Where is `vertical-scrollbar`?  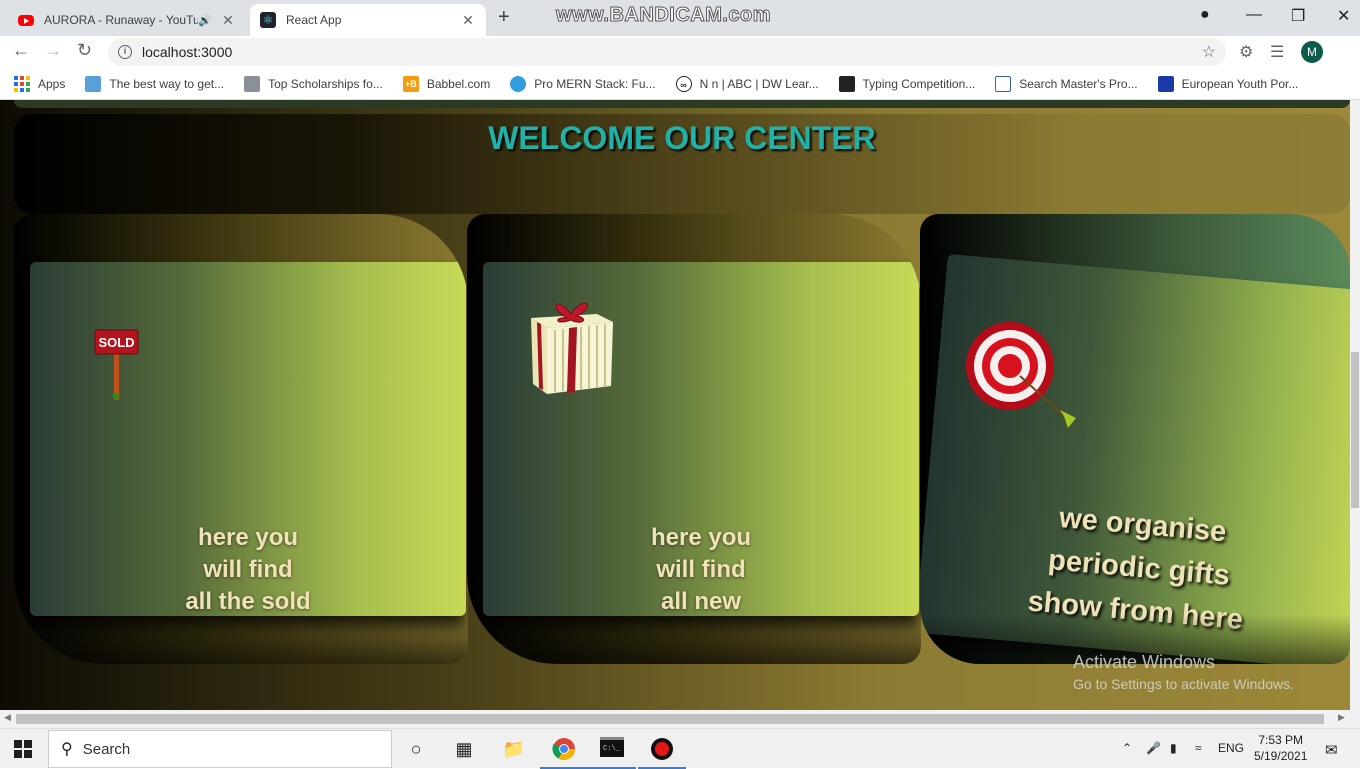 vertical-scrollbar is located at coordinates (1355, 405).